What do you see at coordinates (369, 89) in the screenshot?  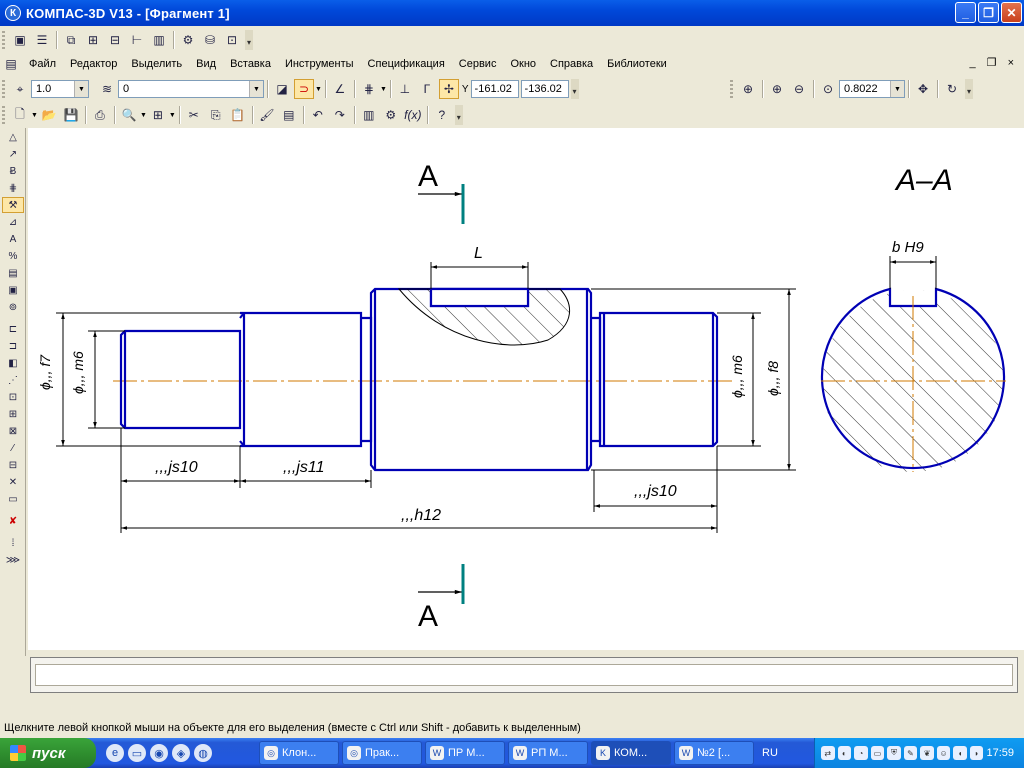 I see `grid-icon: ⋕` at bounding box center [369, 89].